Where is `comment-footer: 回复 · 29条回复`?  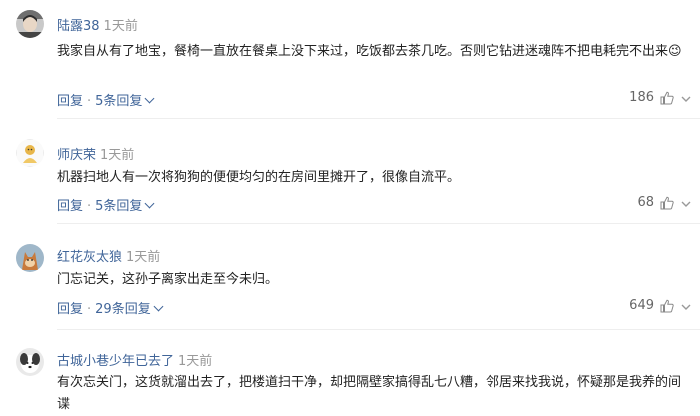 comment-footer: 回复 · 29条回复 is located at coordinates (110, 307).